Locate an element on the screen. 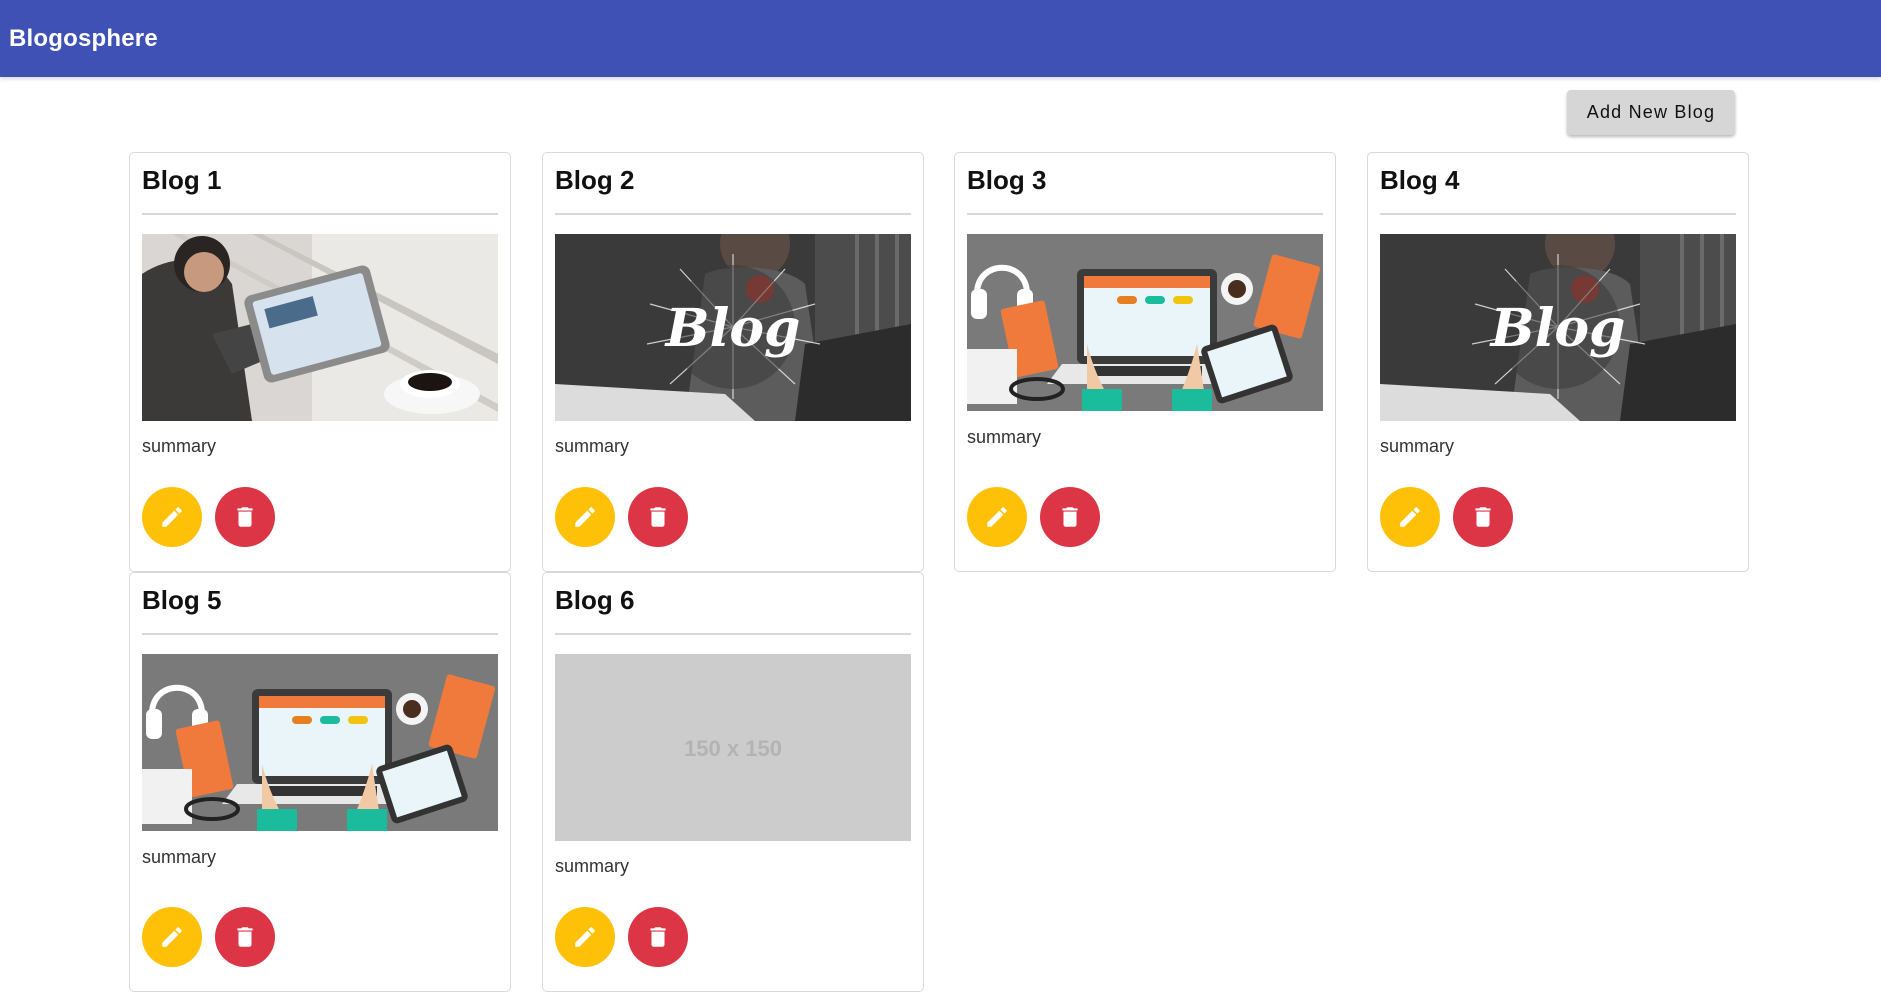 This screenshot has width=1881, height=992. svg-text: 150 x 150 is located at coordinates (733, 748).